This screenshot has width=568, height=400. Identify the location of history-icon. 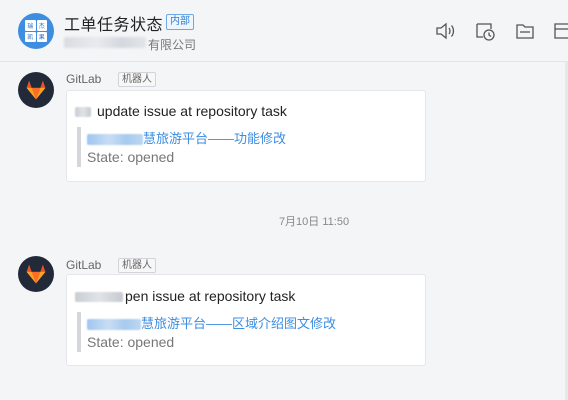
(485, 31).